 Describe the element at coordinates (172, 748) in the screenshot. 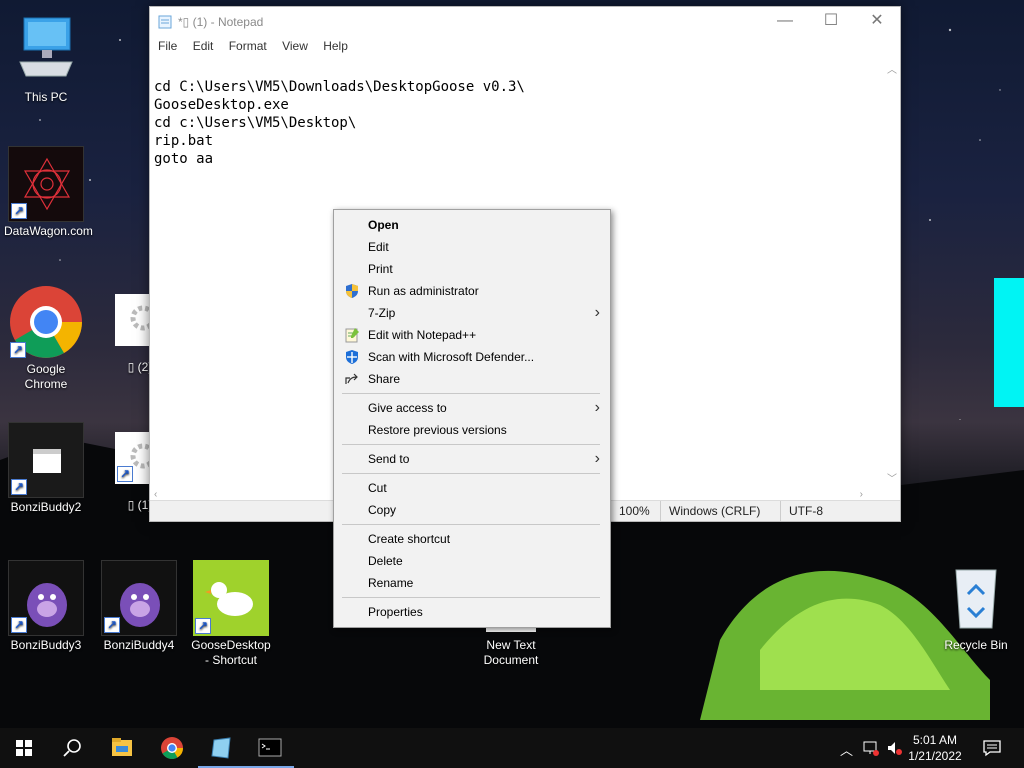

I see `taskbar-chrome` at that location.